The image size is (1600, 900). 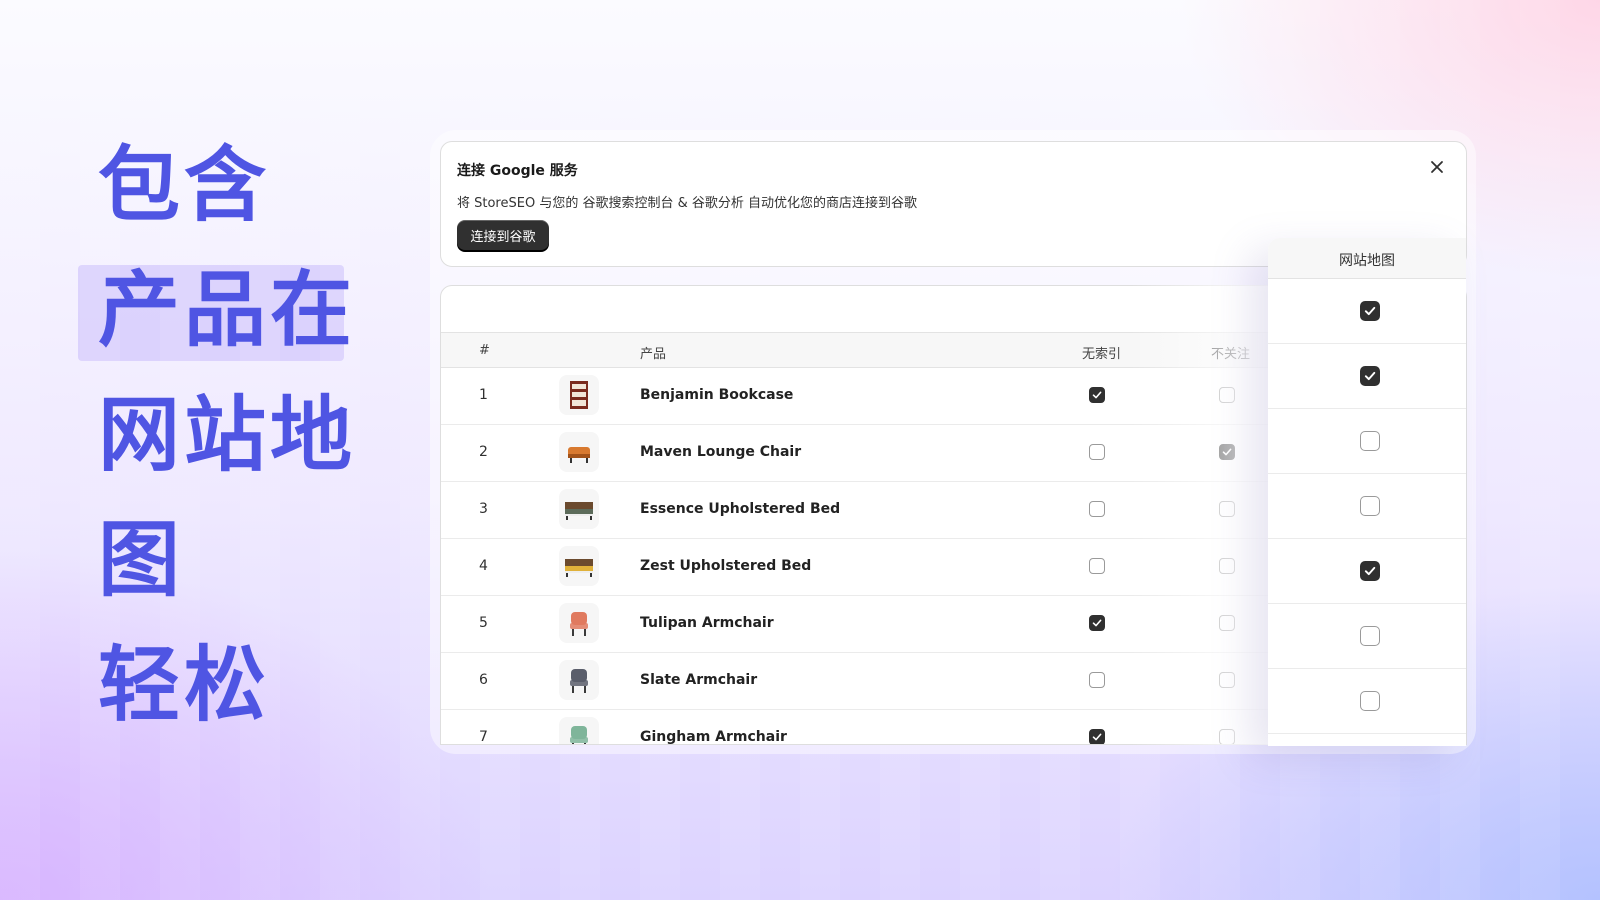 I want to click on header-nofollow: 不关注, so click(x=1231, y=354).